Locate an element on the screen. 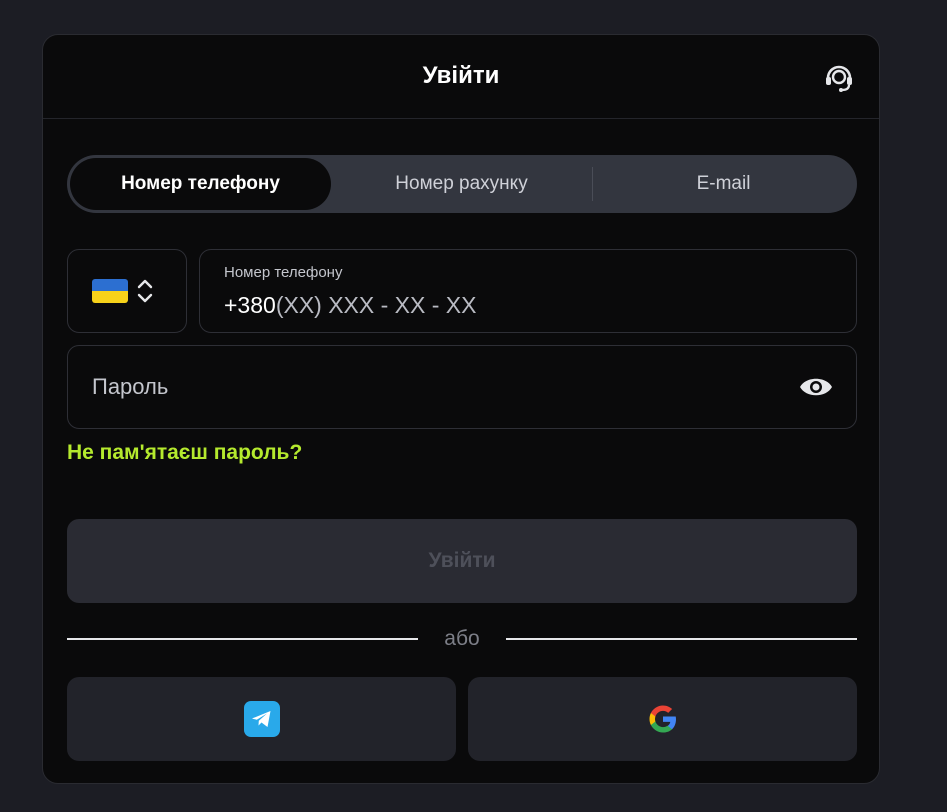  modal-header: Увійти is located at coordinates (461, 77).